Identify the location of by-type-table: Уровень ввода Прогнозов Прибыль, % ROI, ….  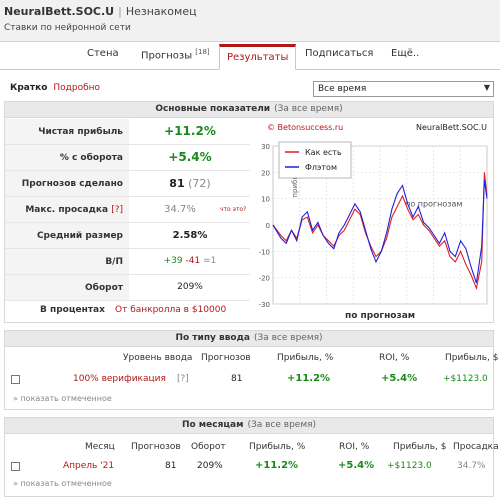
(252, 379).